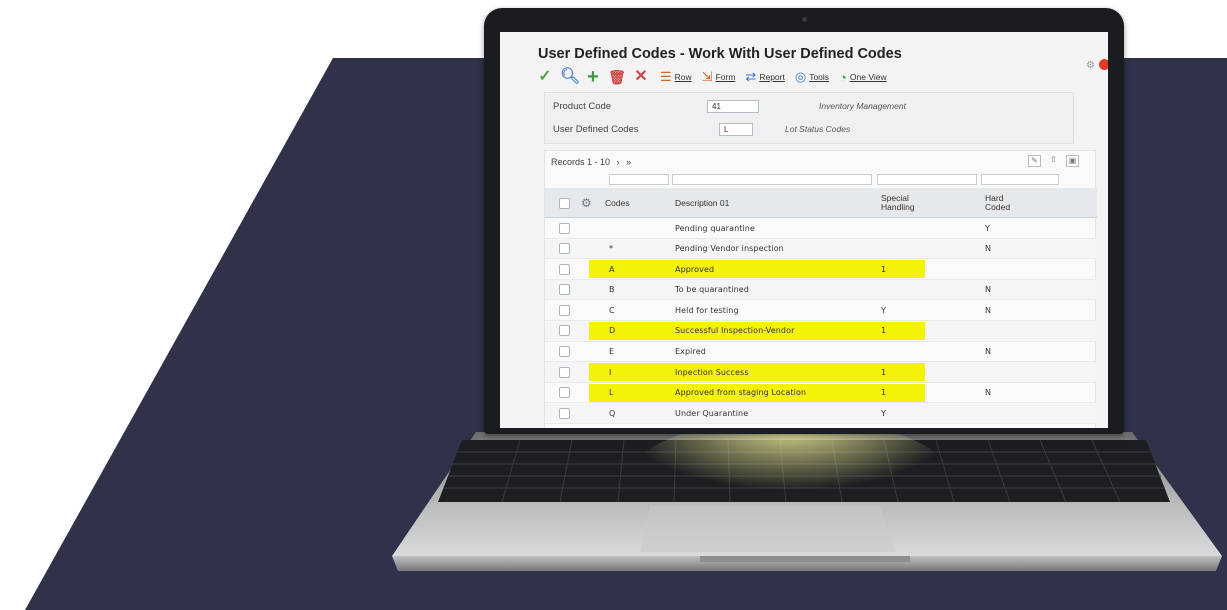  What do you see at coordinates (712, 290) in the screenshot?
I see `description-cell: To be quarantined` at bounding box center [712, 290].